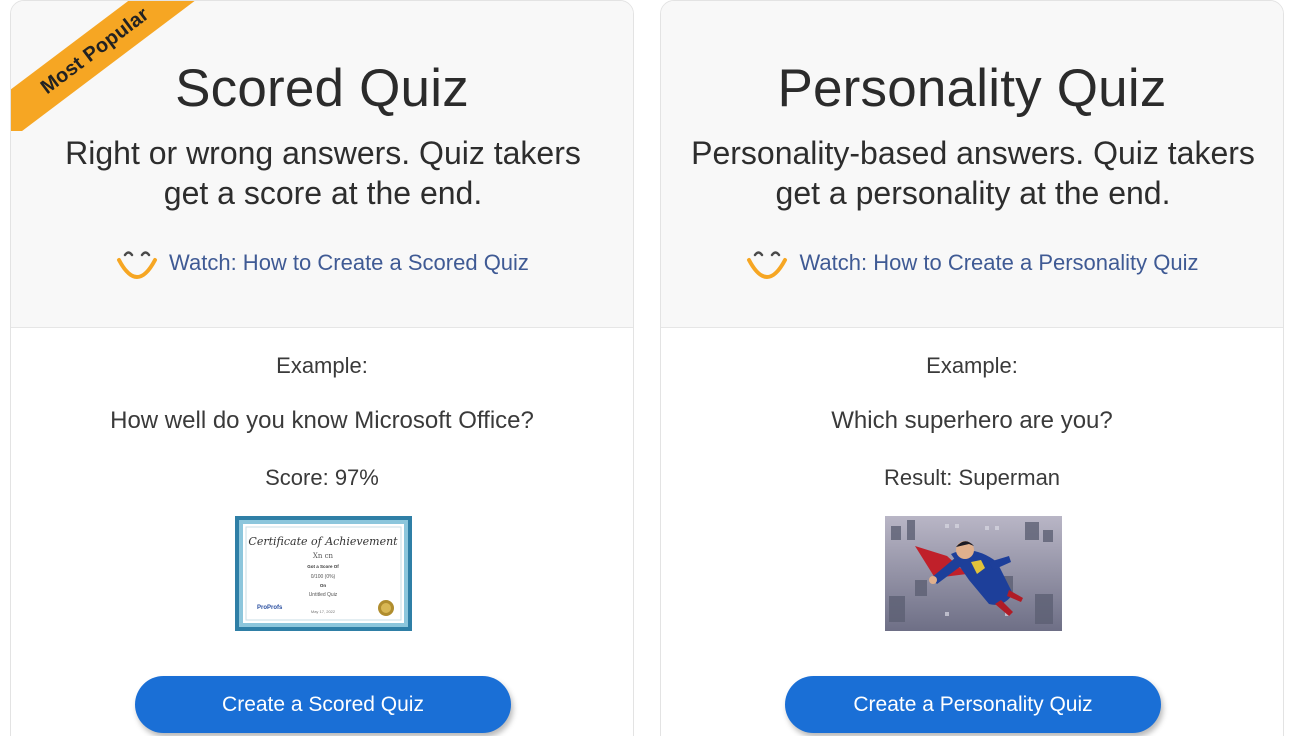  Describe the element at coordinates (349, 263) in the screenshot. I see `watch-tutorial-label: Watch: How to Create a Scored Quiz` at that location.